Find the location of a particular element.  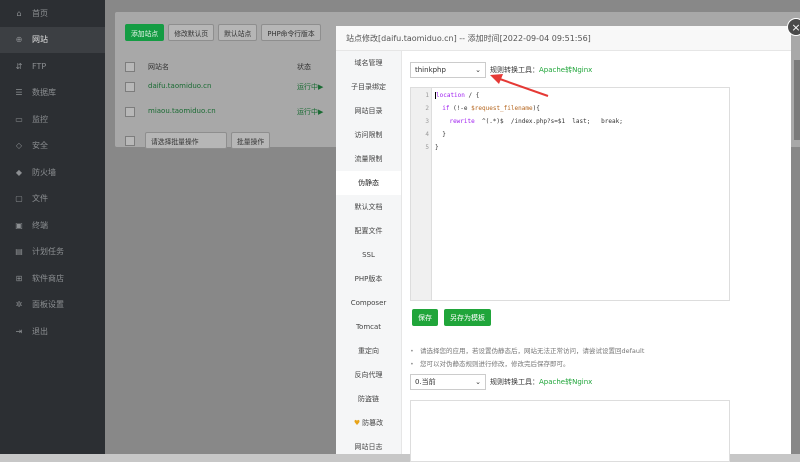

header-checkbox is located at coordinates (130, 68).